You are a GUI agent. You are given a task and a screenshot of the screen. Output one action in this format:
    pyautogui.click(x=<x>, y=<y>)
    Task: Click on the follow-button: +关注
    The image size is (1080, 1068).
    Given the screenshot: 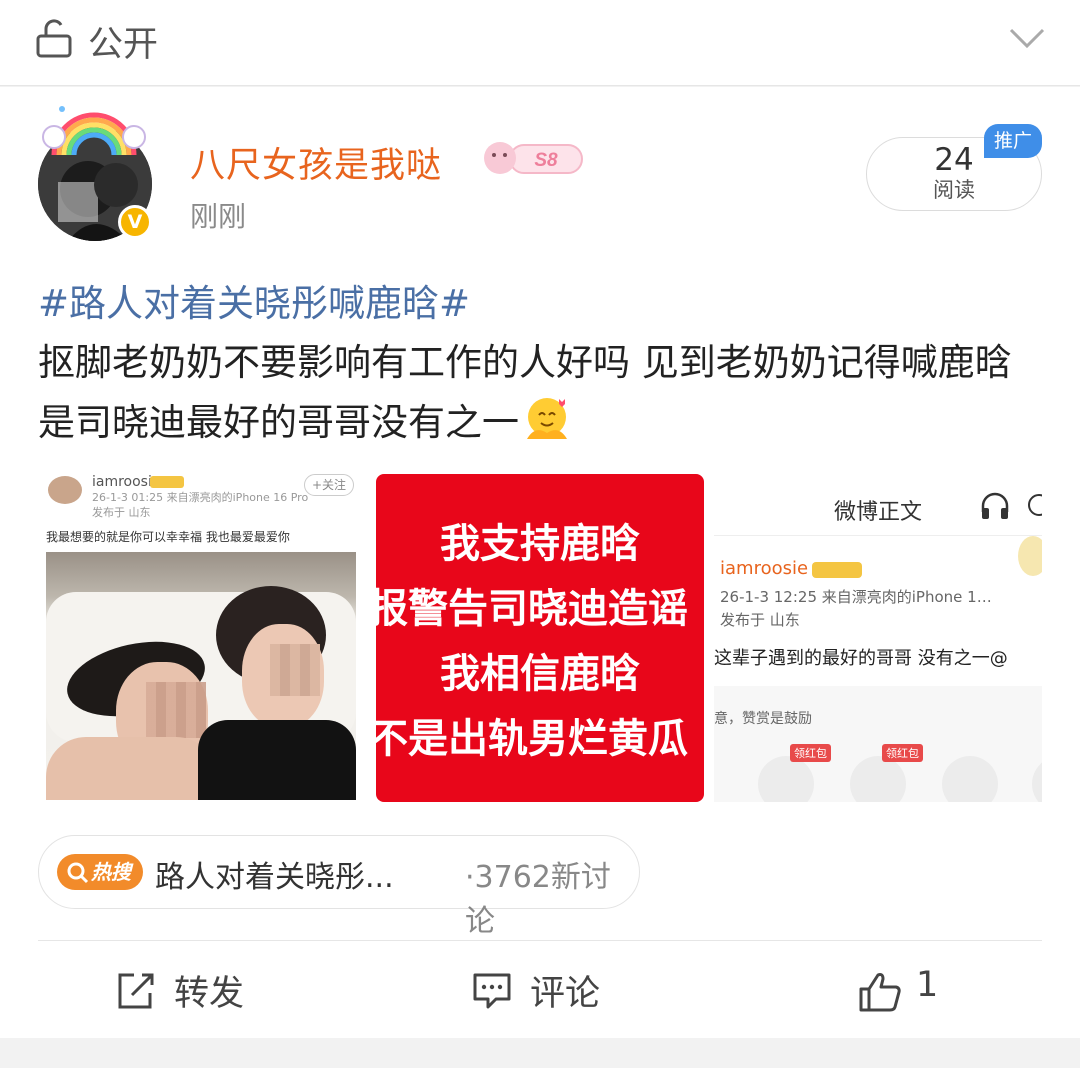 What is the action you would take?
    pyautogui.click(x=329, y=485)
    